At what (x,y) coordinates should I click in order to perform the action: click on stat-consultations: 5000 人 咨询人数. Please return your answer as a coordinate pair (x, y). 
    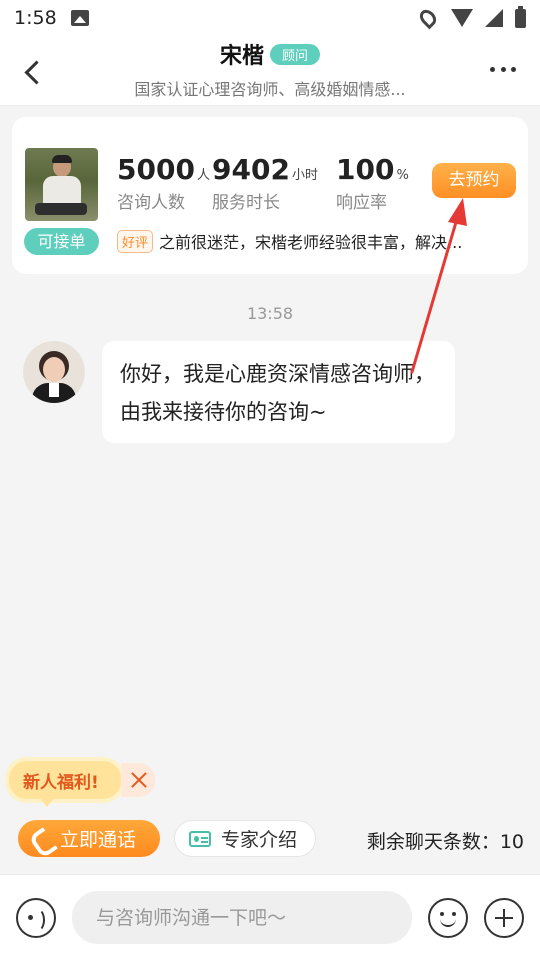
    Looking at the image, I should click on (163, 183).